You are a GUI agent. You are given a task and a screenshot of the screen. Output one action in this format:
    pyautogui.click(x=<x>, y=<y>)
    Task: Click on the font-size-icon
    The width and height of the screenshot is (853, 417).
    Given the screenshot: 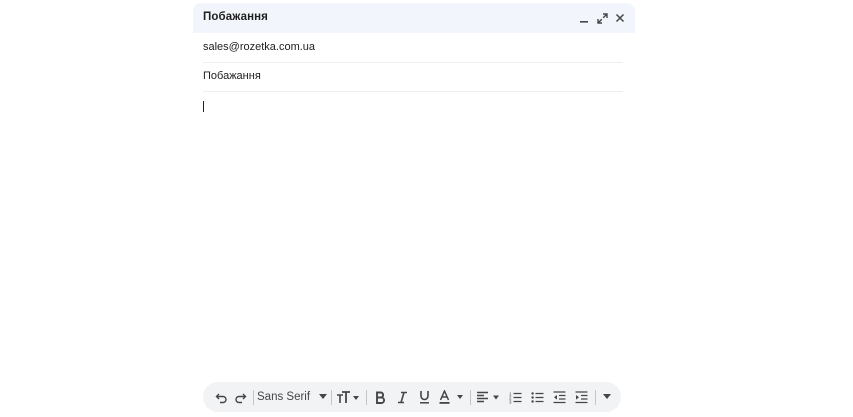 What is the action you would take?
    pyautogui.click(x=348, y=397)
    